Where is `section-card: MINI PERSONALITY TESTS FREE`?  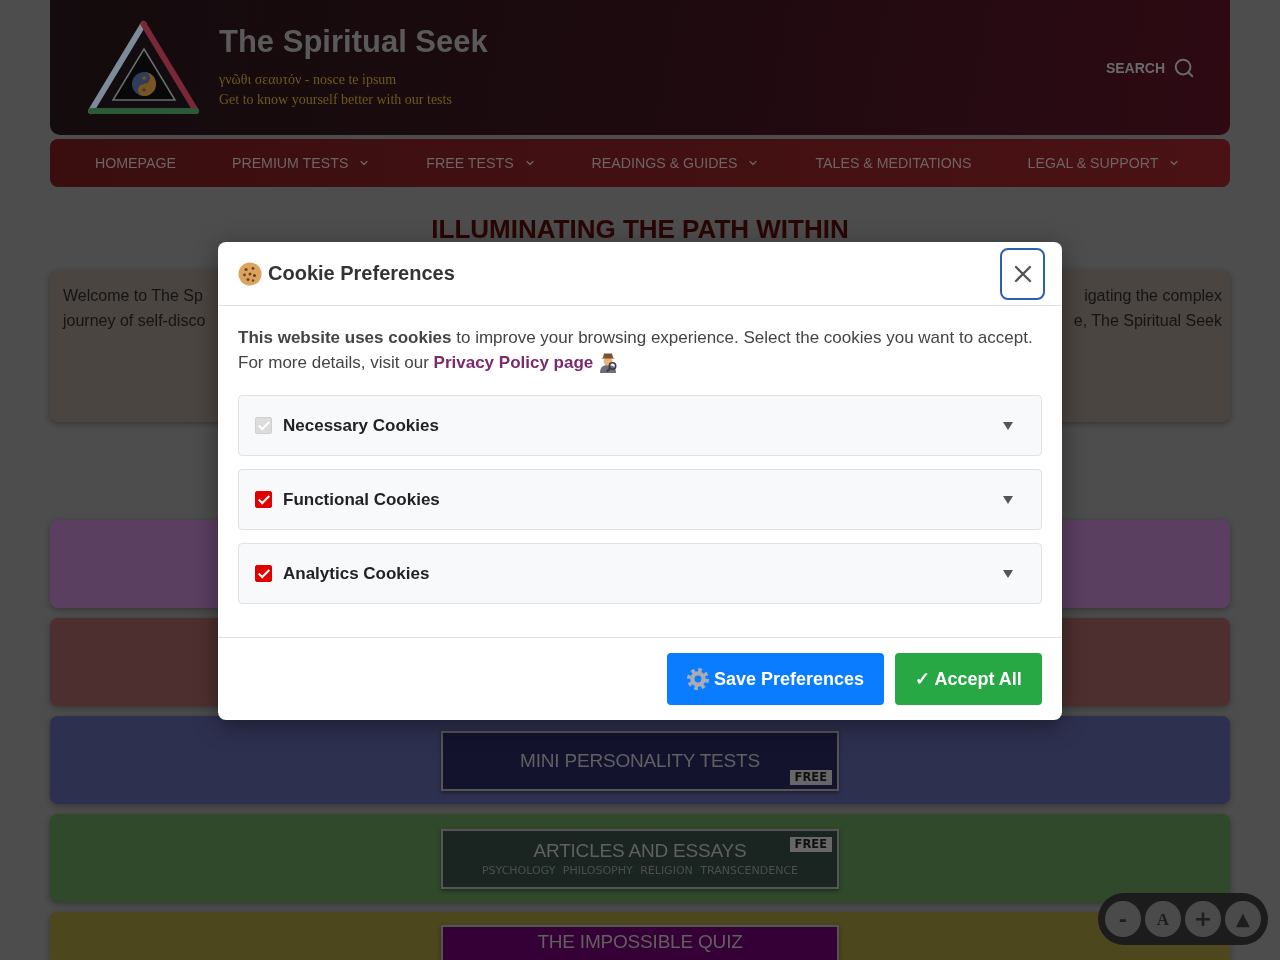
section-card: MINI PERSONALITY TESTS FREE is located at coordinates (640, 761).